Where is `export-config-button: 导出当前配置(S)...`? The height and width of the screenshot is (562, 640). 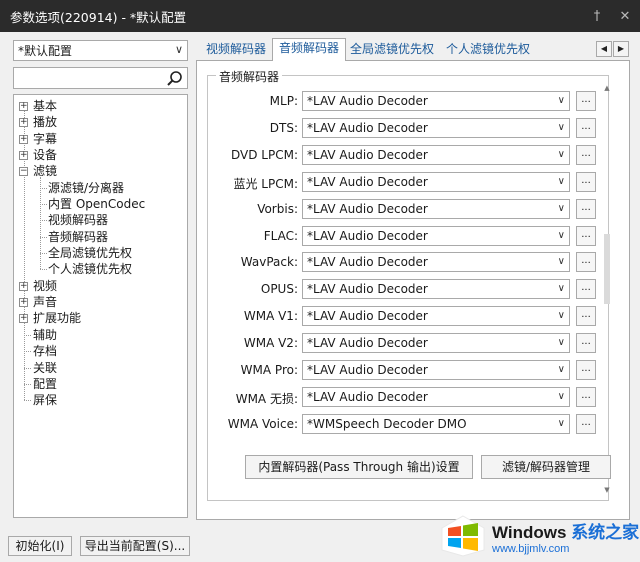 export-config-button: 导出当前配置(S)... is located at coordinates (135, 546).